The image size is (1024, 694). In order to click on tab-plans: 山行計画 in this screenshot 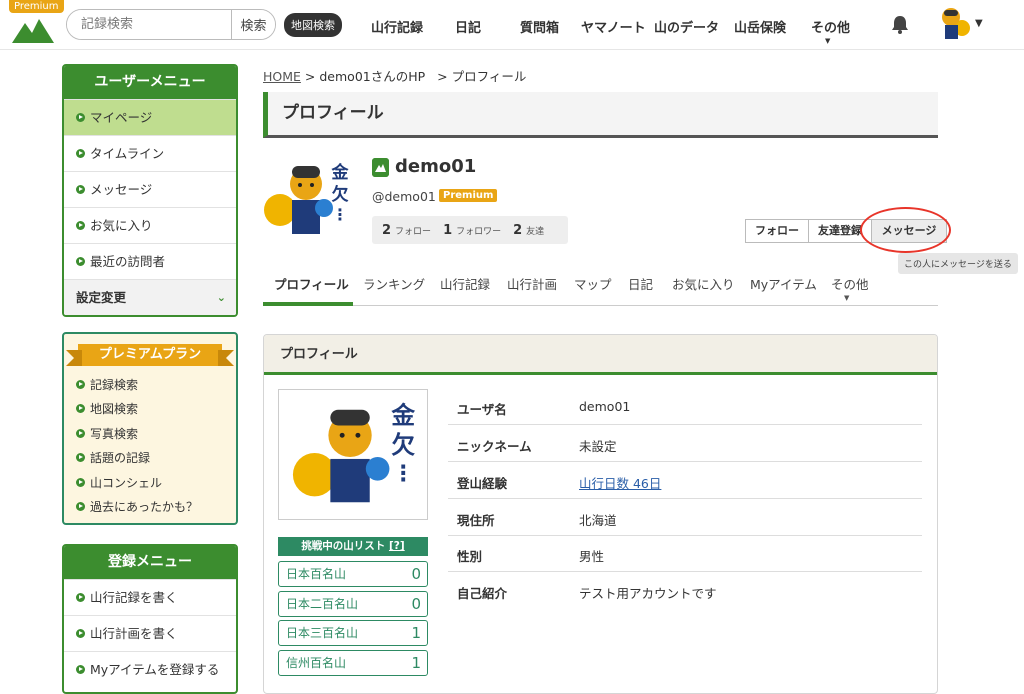, I will do `click(532, 283)`.